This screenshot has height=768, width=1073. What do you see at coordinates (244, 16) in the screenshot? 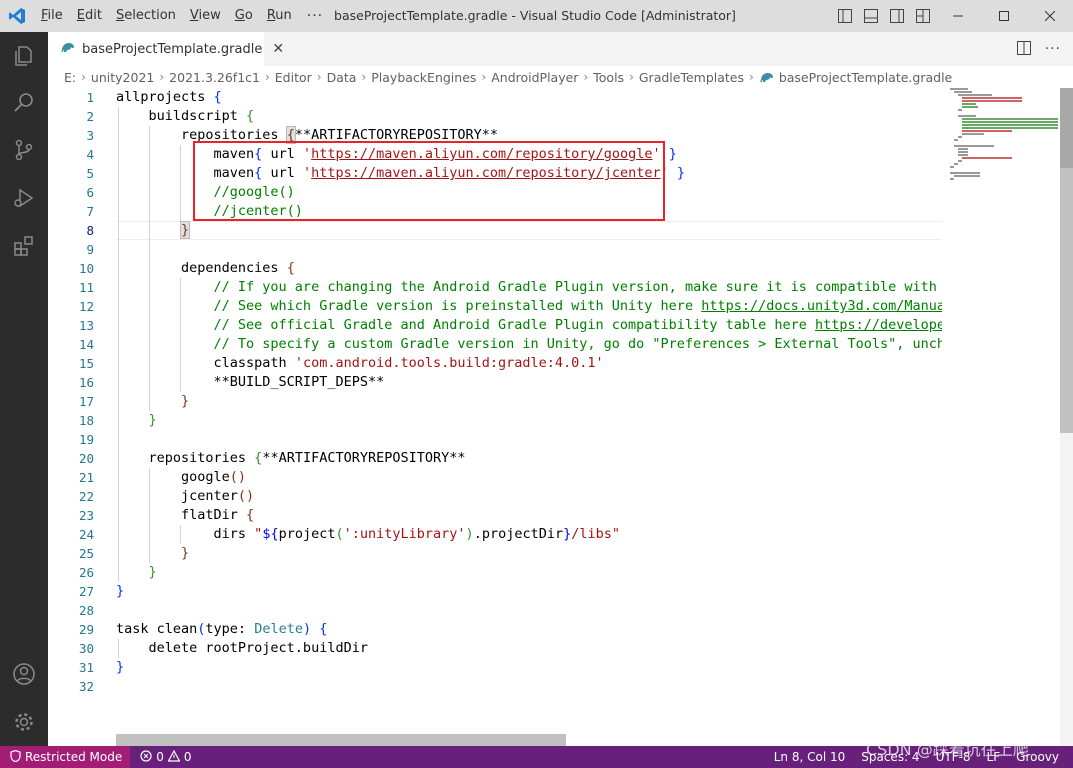
I see `menu-go: Go` at bounding box center [244, 16].